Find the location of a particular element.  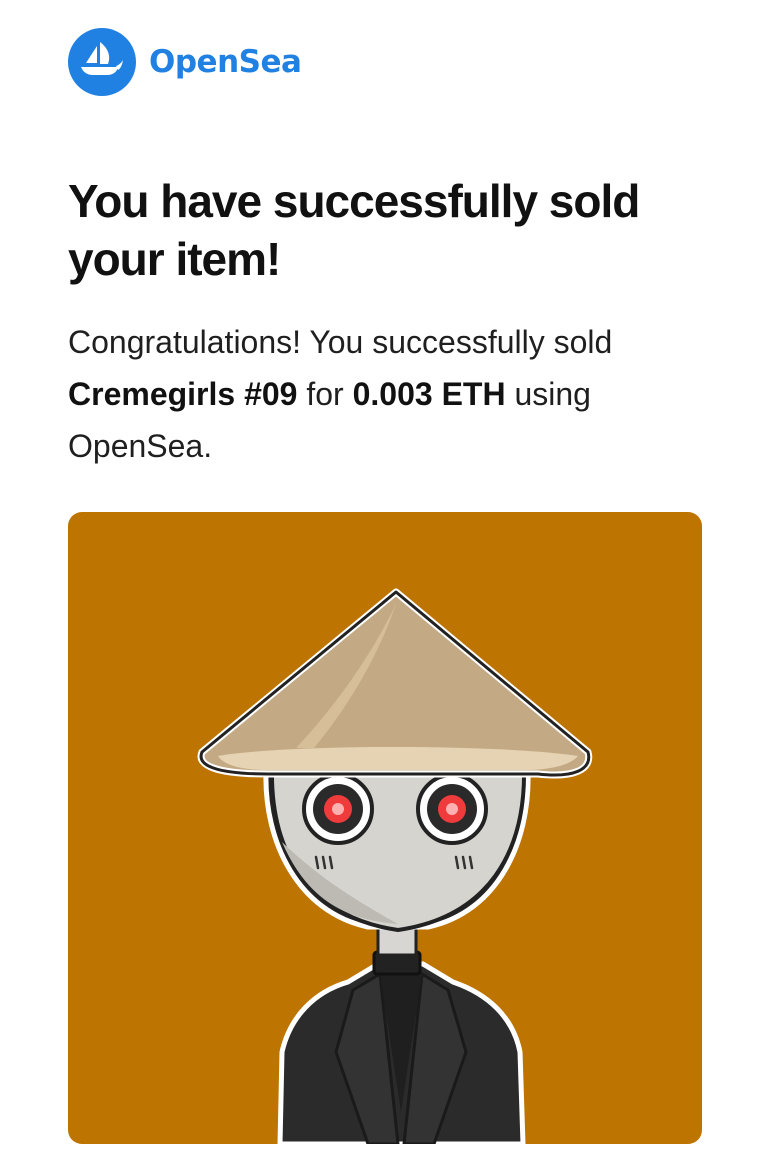

header: OpenSea is located at coordinates (185, 62).